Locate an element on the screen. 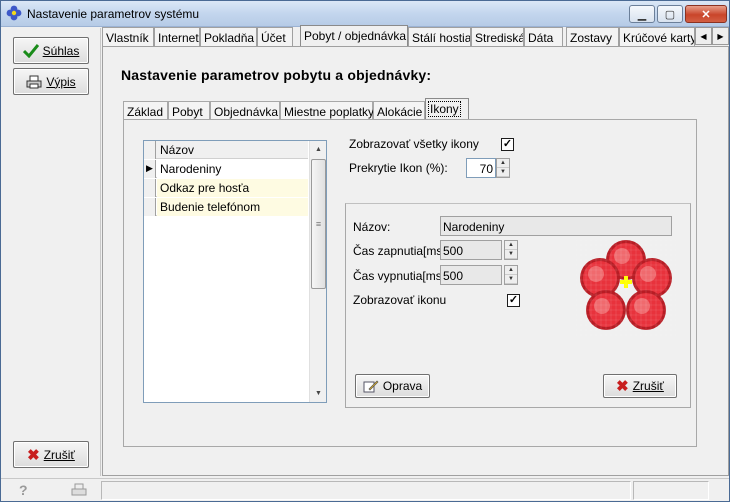 This screenshot has height=502, width=730. show-all-icons-checkbox: ✓ is located at coordinates (507, 144).